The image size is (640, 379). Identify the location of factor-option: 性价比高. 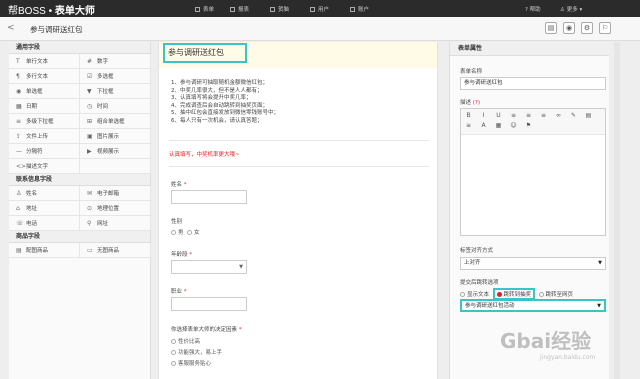
(185, 341).